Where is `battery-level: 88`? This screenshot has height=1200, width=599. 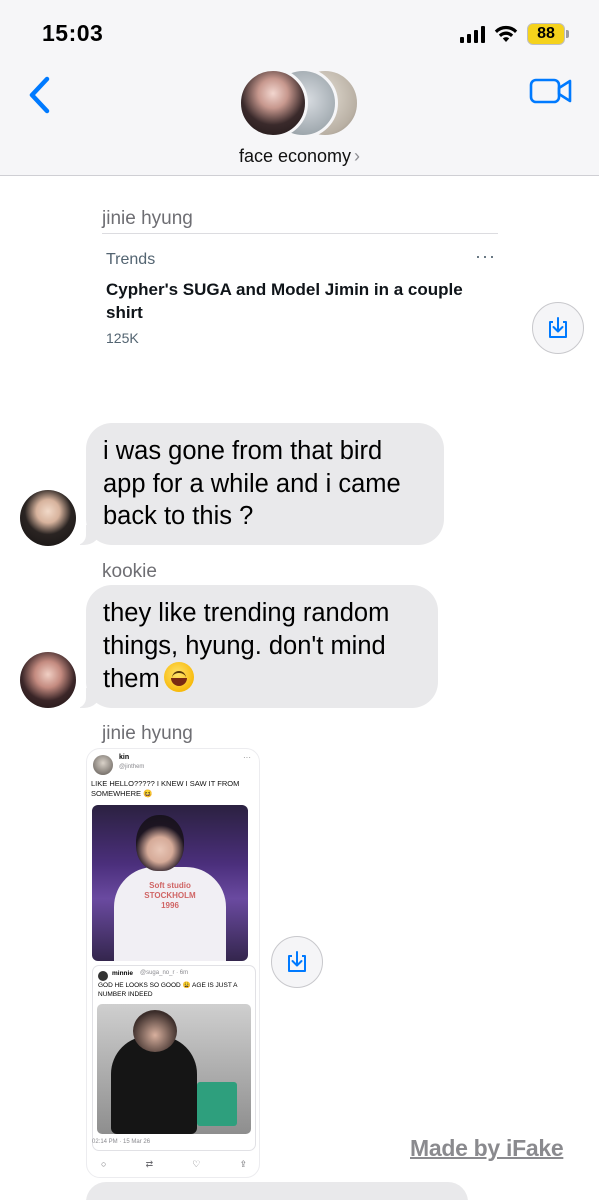
battery-level: 88 is located at coordinates (546, 34).